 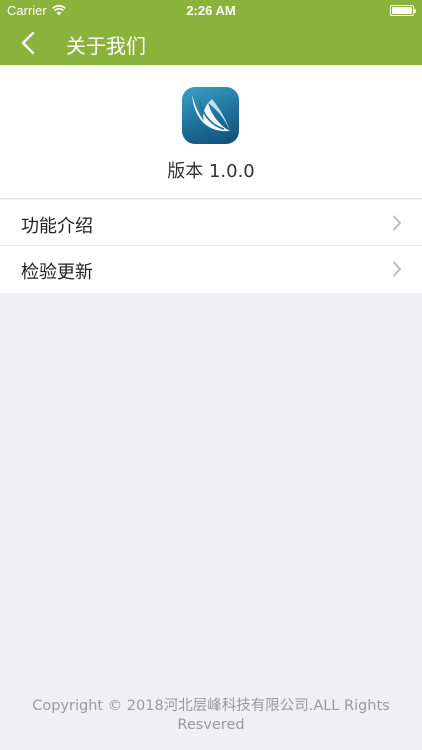 What do you see at coordinates (57, 272) in the screenshot?
I see `menu-item-label: 检验更新` at bounding box center [57, 272].